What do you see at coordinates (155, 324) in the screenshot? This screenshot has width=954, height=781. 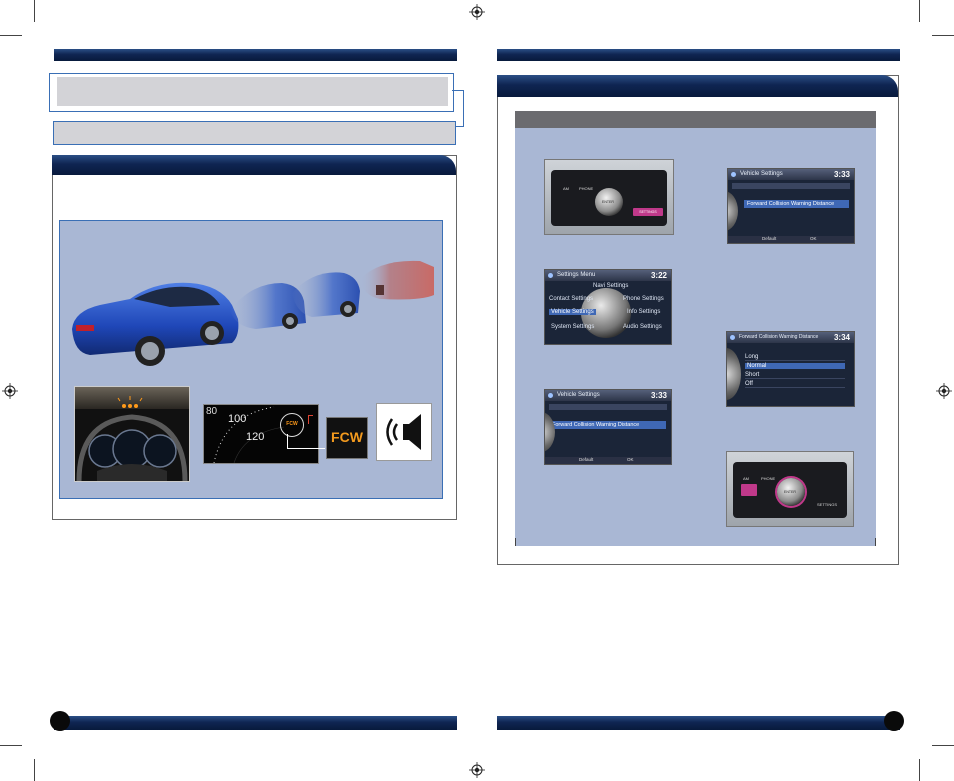 I see `blue-coupe-image` at bounding box center [155, 324].